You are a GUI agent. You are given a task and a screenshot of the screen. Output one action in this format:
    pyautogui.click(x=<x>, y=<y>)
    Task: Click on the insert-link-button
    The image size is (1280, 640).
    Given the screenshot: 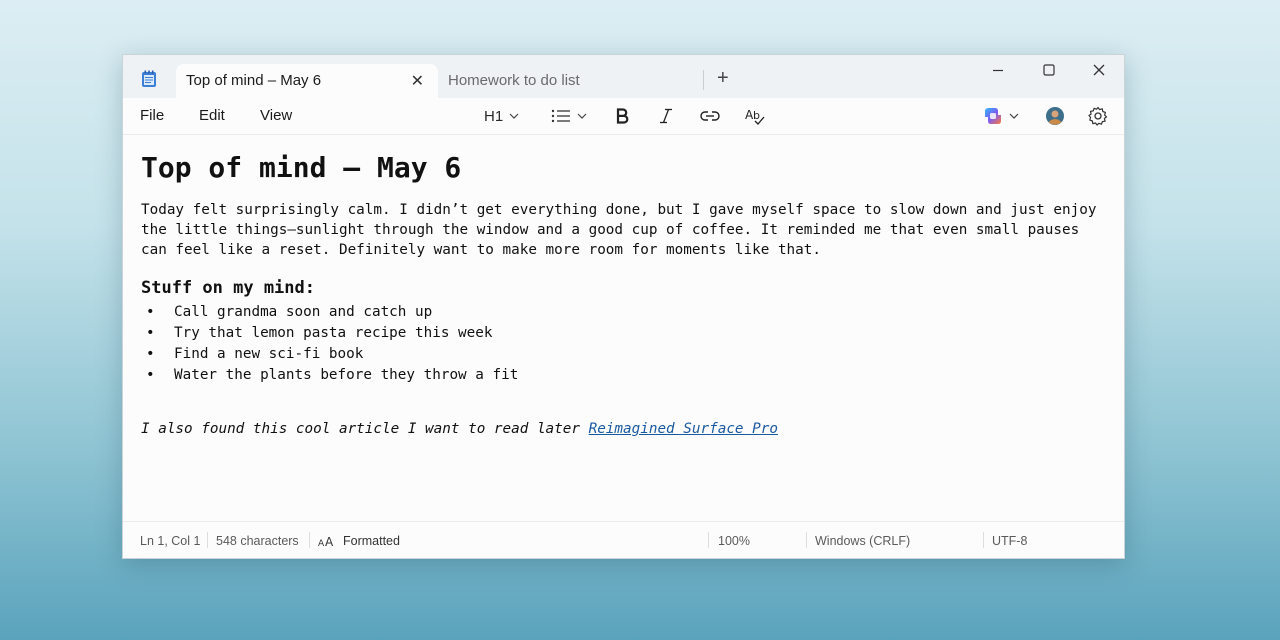 What is the action you would take?
    pyautogui.click(x=710, y=116)
    